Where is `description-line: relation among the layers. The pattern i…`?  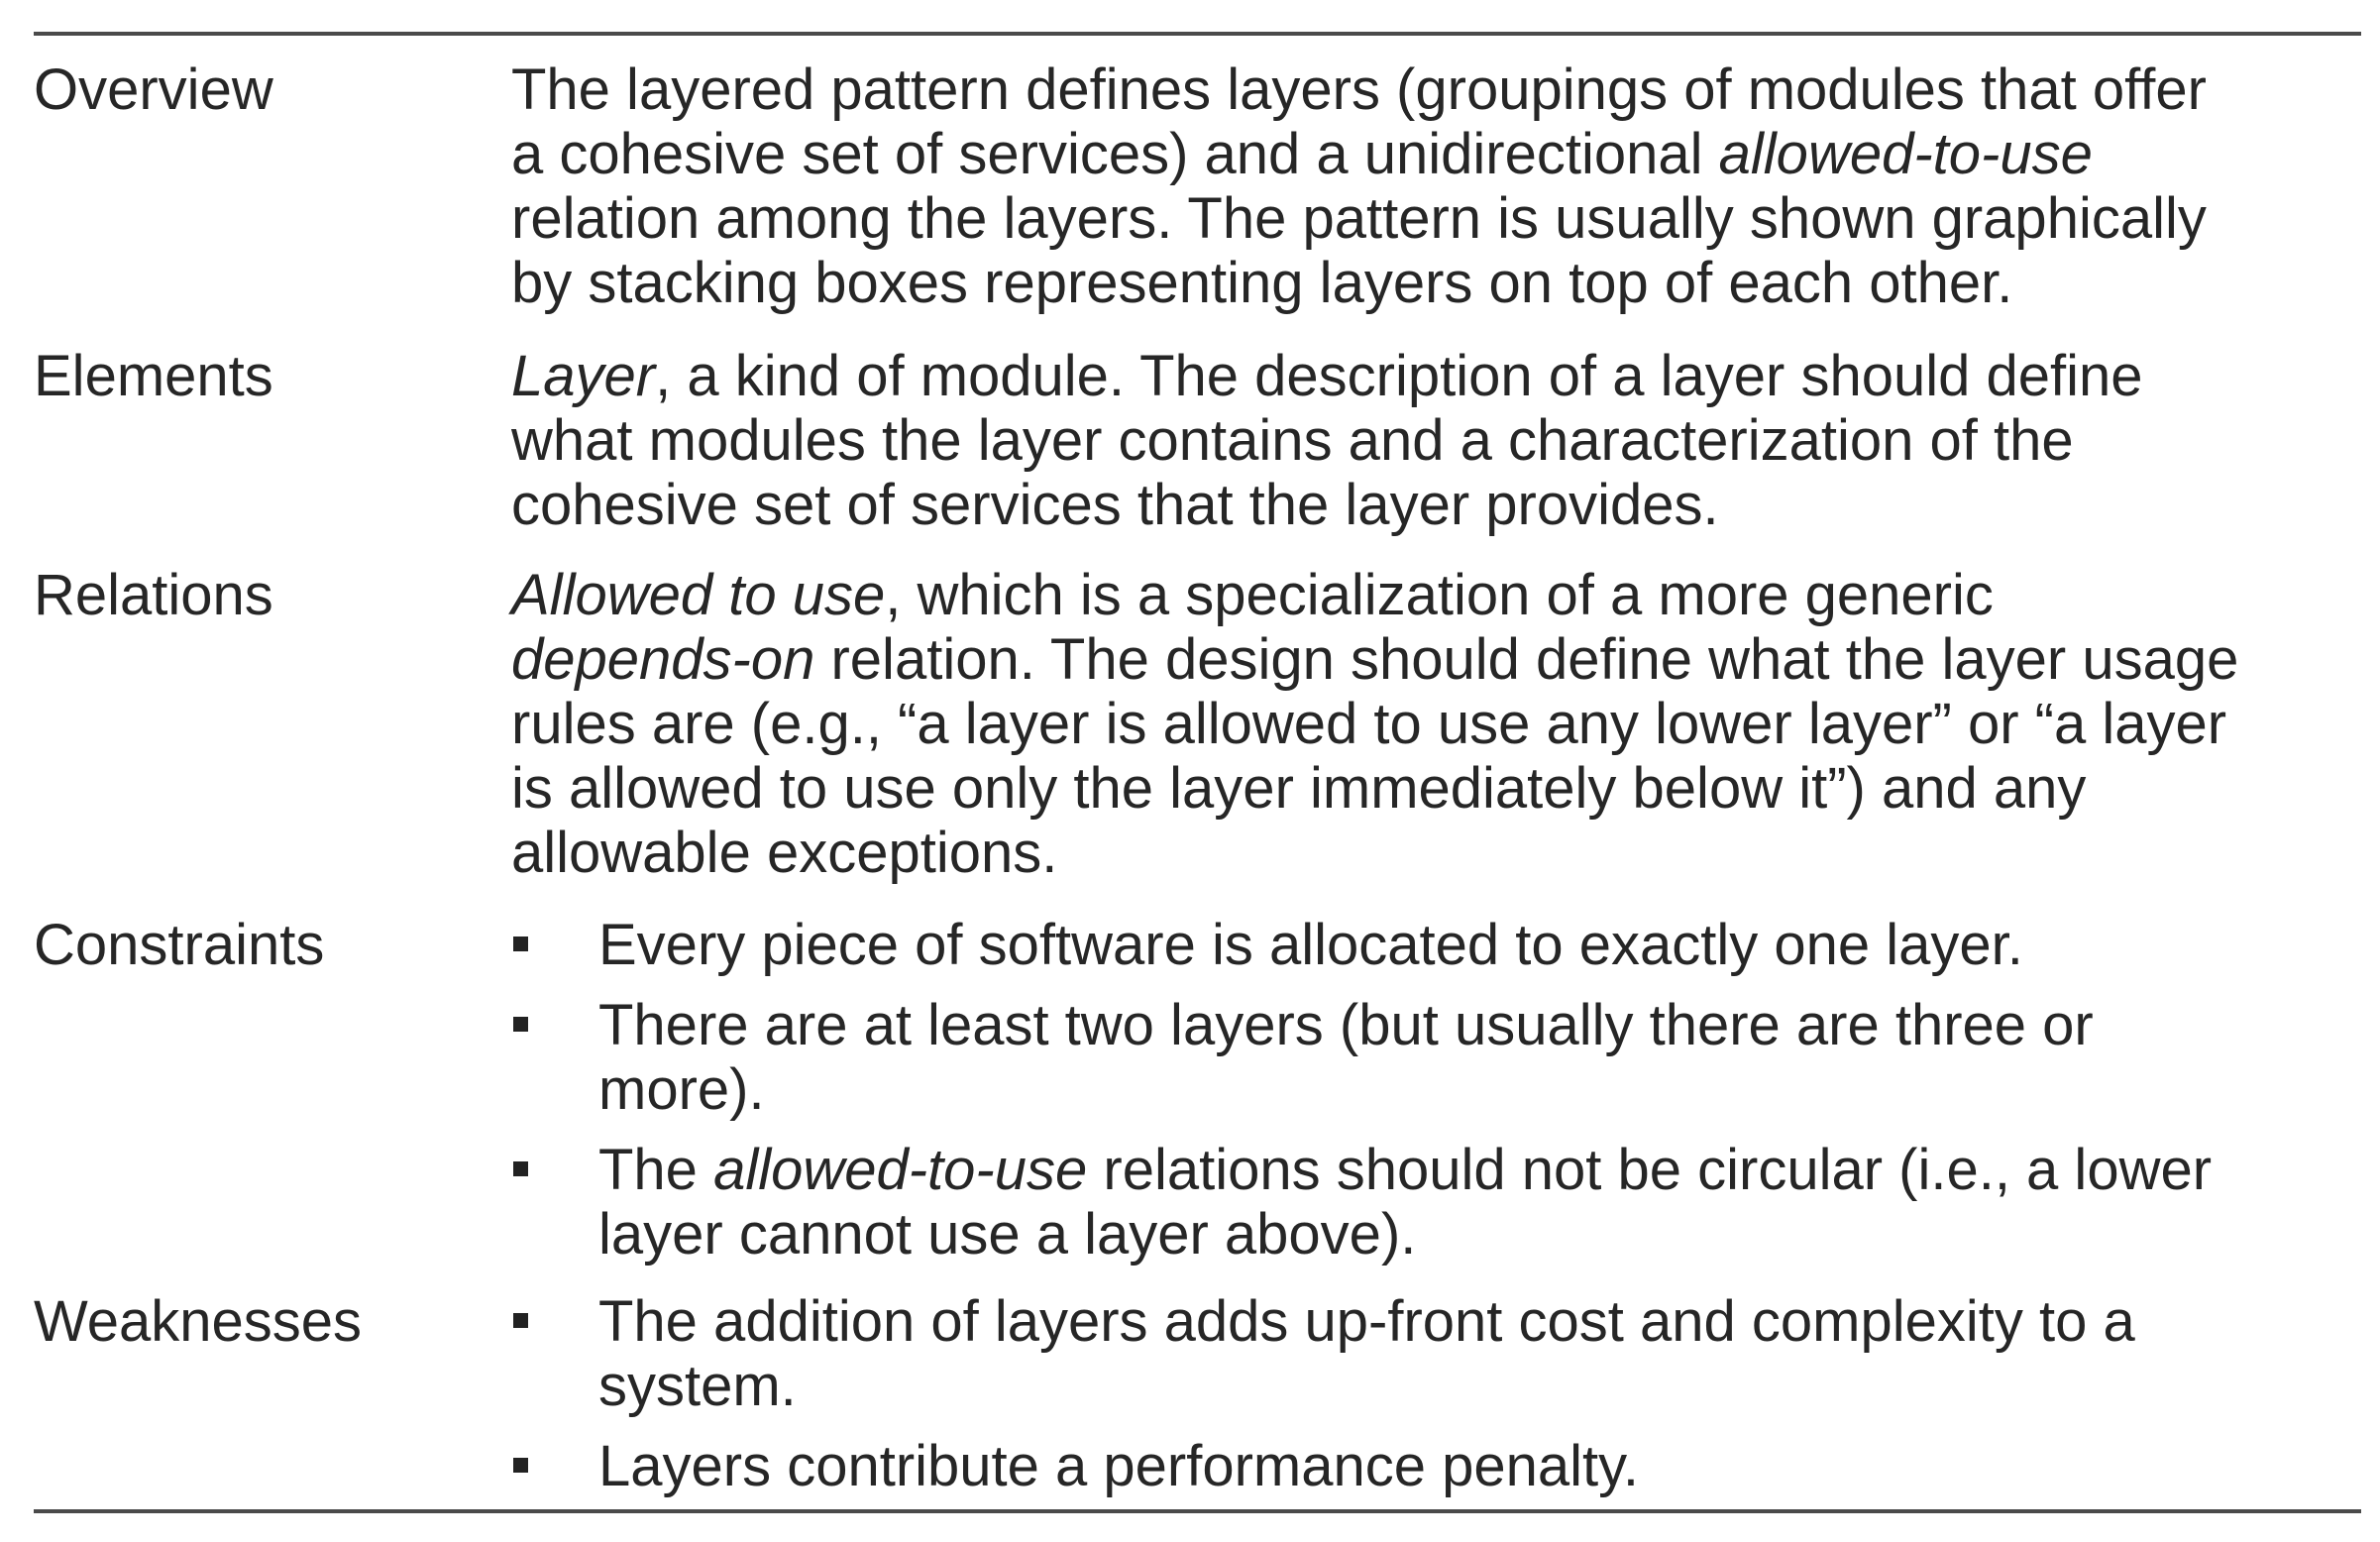
description-line: relation among the layers. The pattern i… is located at coordinates (1359, 218).